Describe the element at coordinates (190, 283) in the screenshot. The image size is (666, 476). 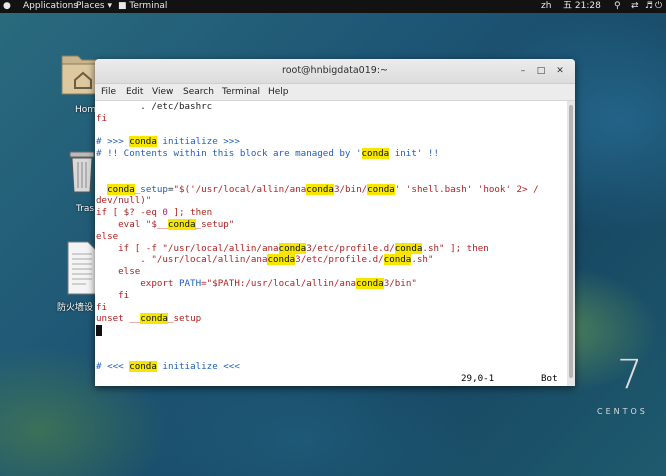
I see `terminal-text-segment: PATH` at that location.